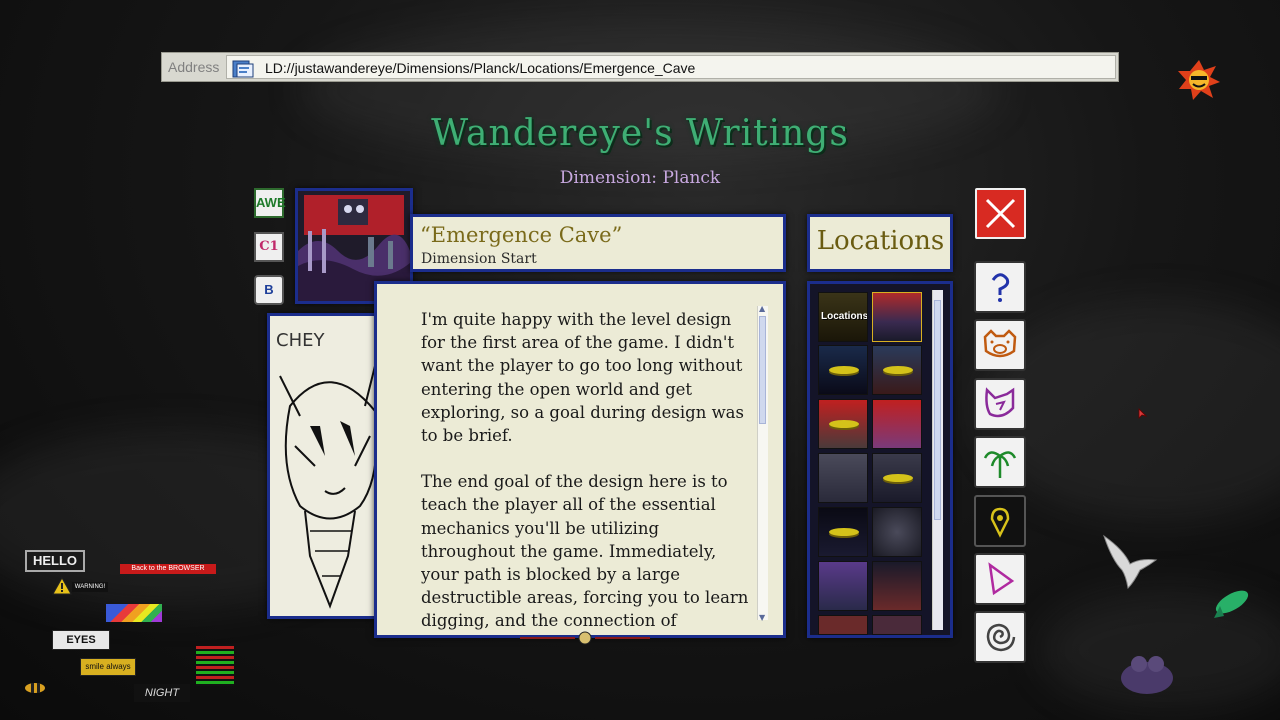 This screenshot has height=720, width=1280. What do you see at coordinates (640, 178) in the screenshot?
I see `page-subtitle: Dimension: Planck` at bounding box center [640, 178].